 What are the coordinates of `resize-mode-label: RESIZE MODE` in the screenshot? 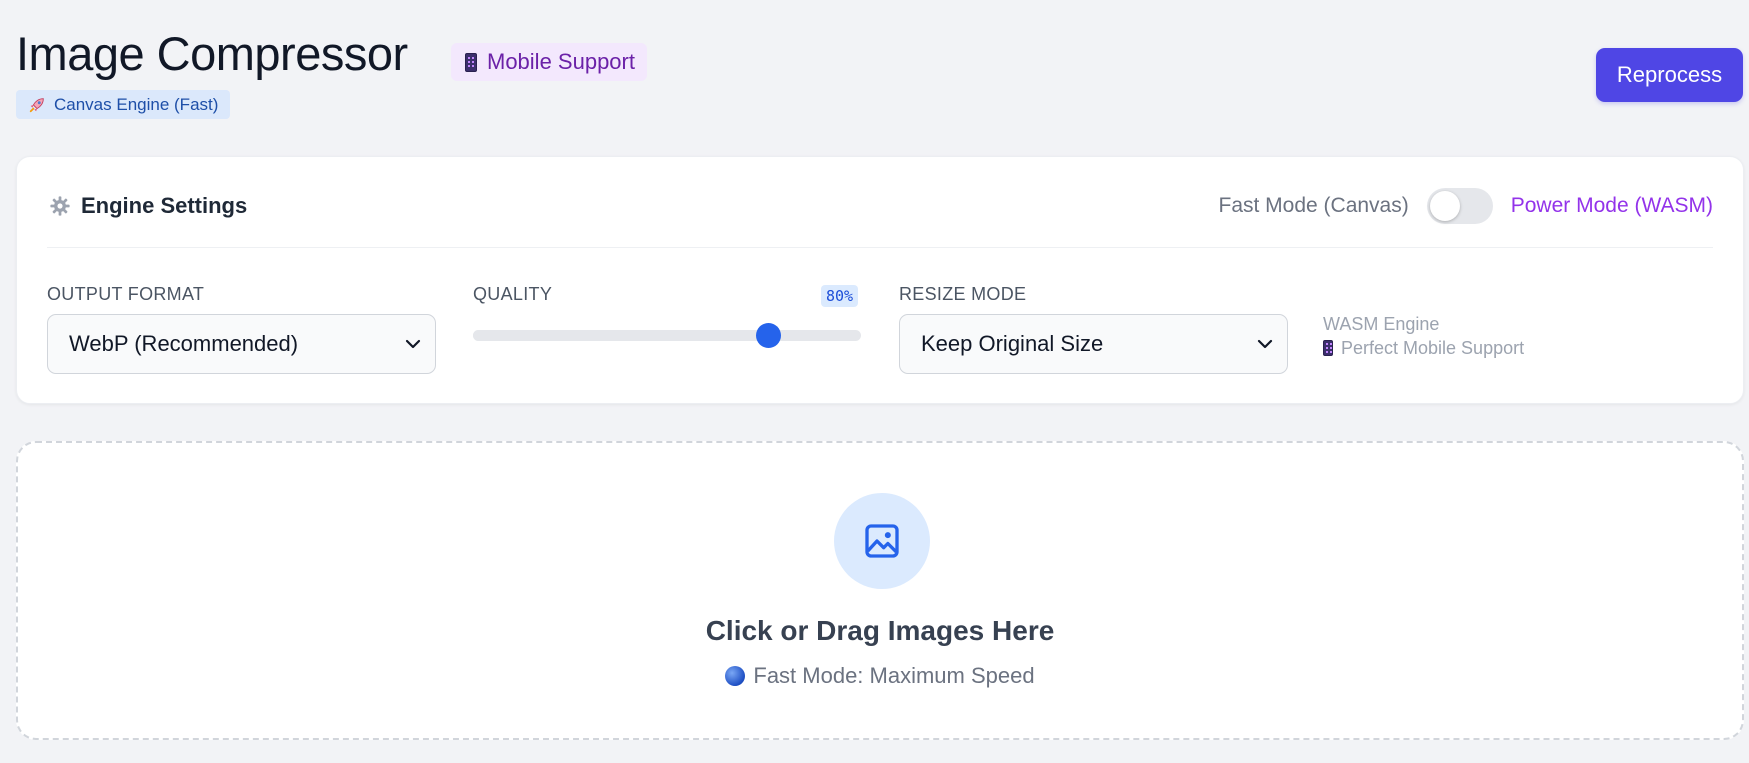 It's located at (963, 294).